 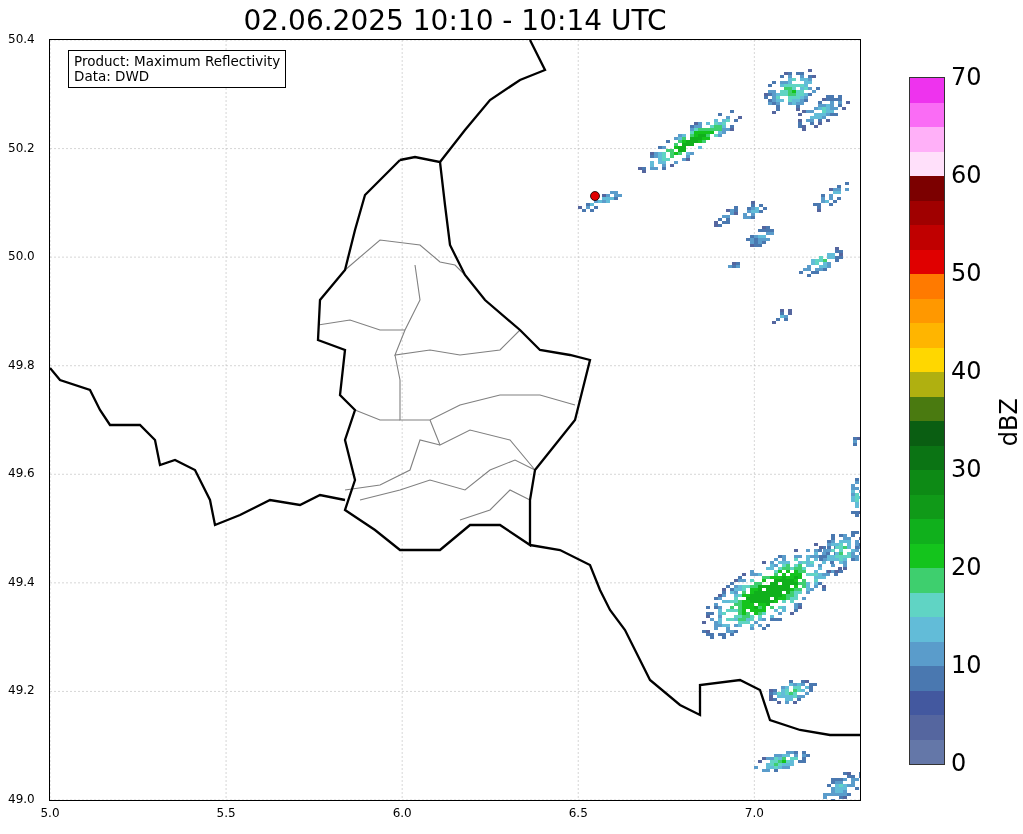 I want to click on colorbar-tick-label: 50, so click(x=966, y=273).